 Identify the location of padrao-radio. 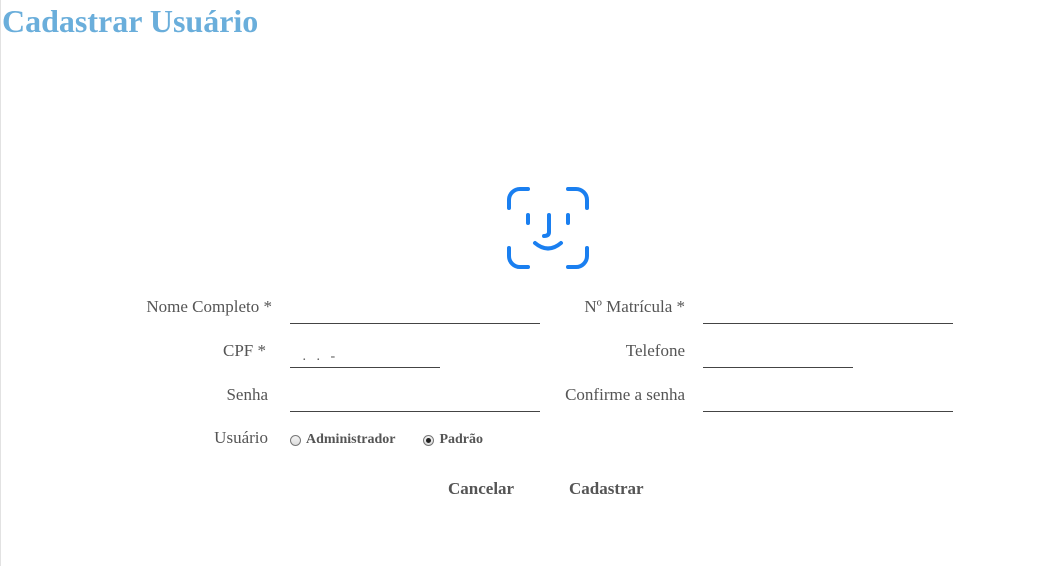
(429, 440).